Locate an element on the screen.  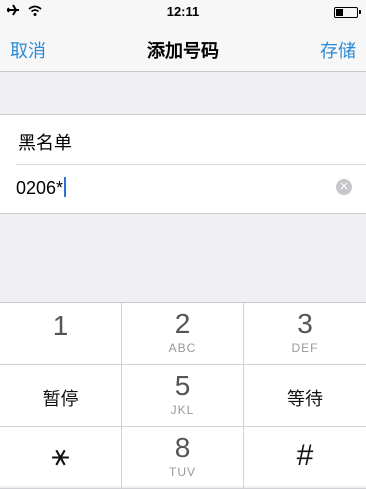
page-title: 添加号码 is located at coordinates (183, 51).